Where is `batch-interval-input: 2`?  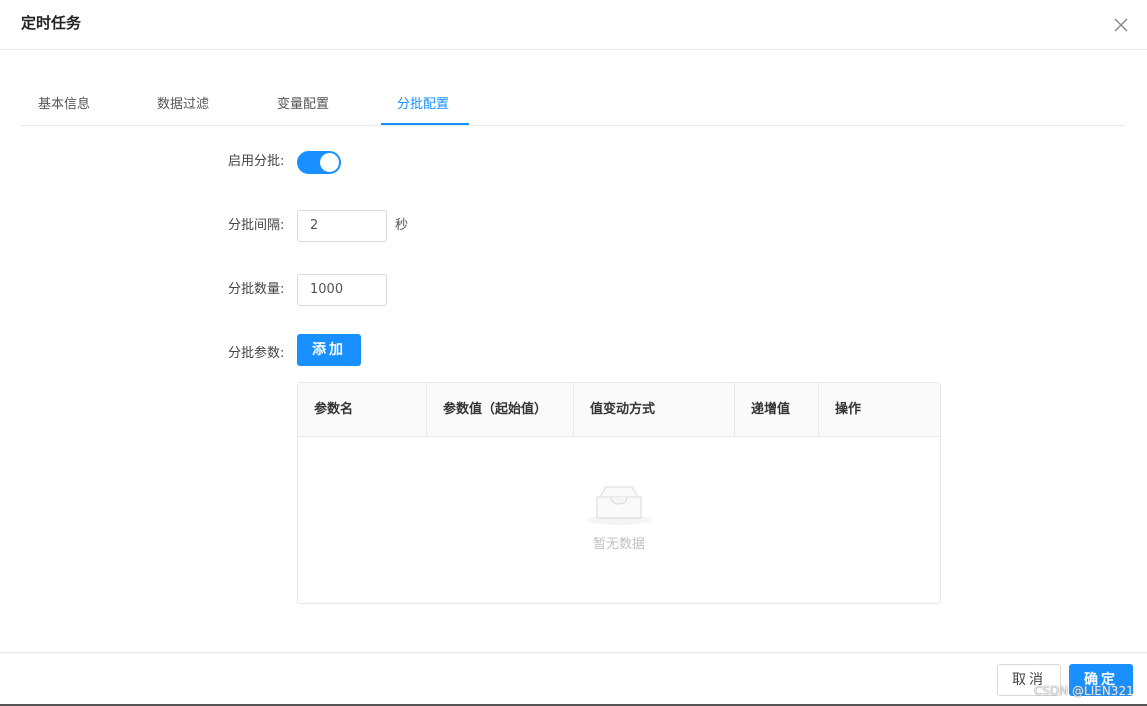 batch-interval-input: 2 is located at coordinates (342, 226).